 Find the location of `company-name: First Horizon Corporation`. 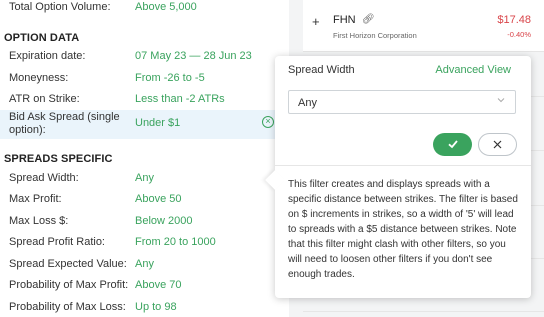

company-name: First Horizon Corporation is located at coordinates (375, 35).